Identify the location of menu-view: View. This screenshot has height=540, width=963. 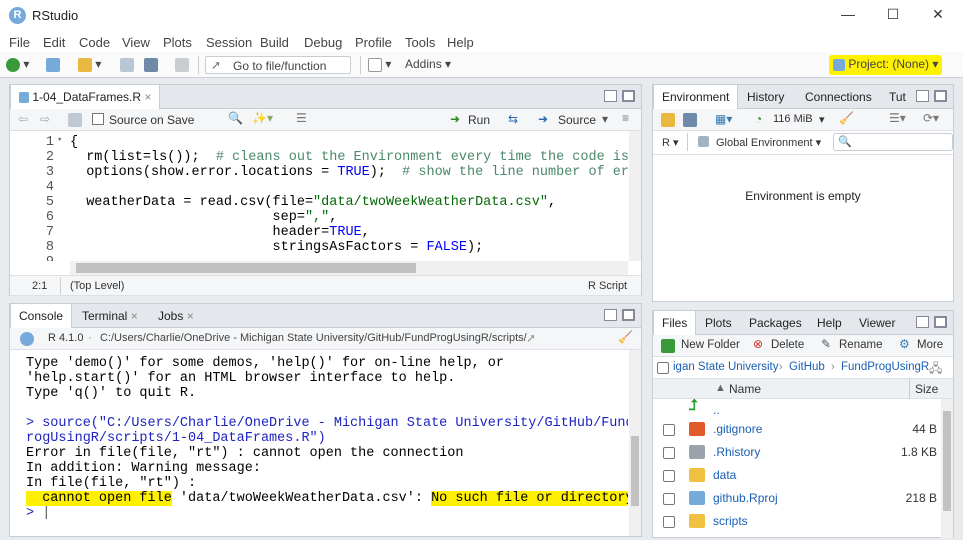
(136, 42).